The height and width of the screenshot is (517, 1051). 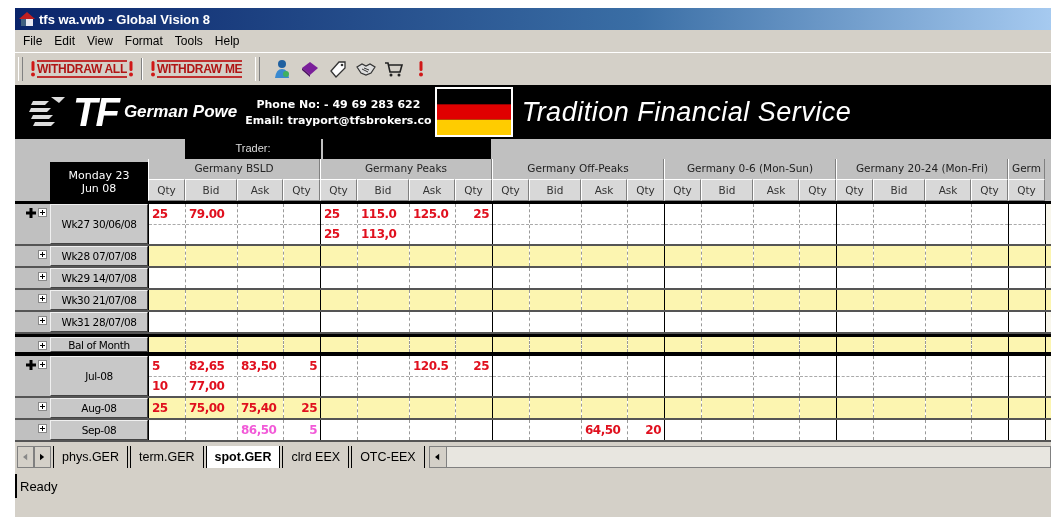 I want to click on right-arrow-icon, so click(x=42, y=457).